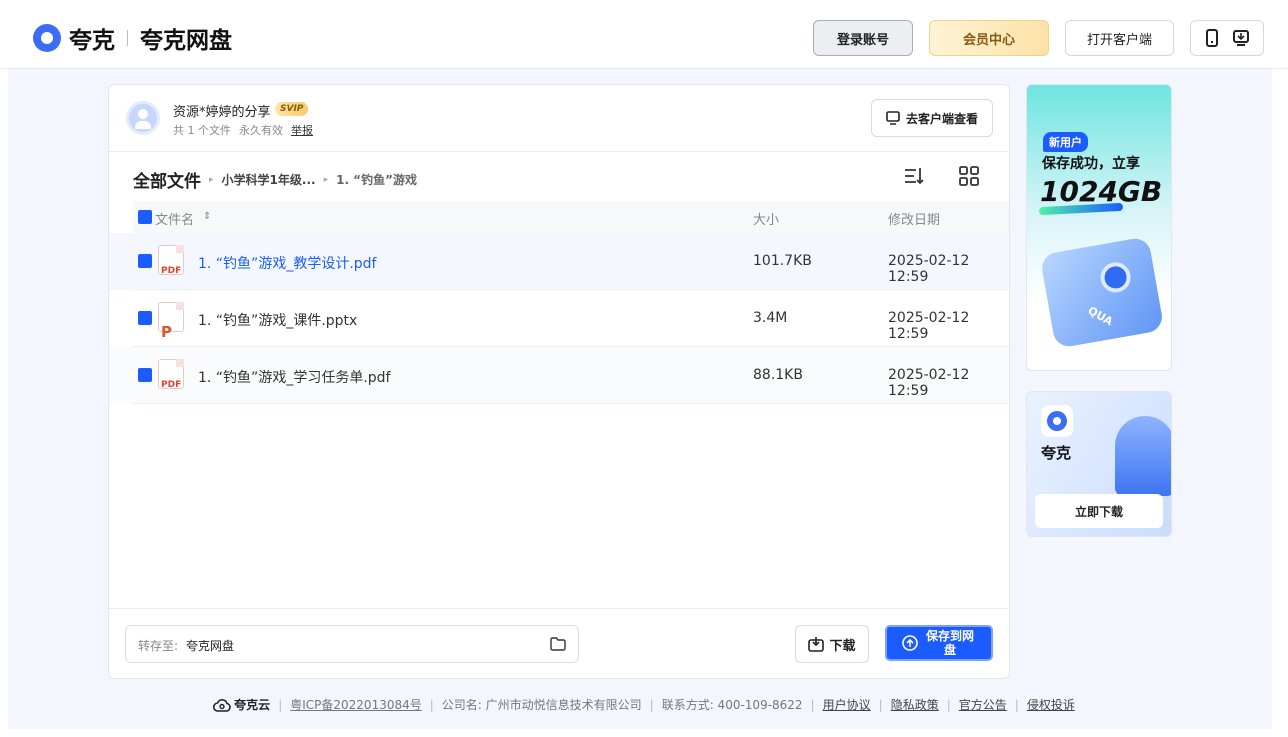  What do you see at coordinates (222, 705) in the screenshot?
I see `cloud-icon` at bounding box center [222, 705].